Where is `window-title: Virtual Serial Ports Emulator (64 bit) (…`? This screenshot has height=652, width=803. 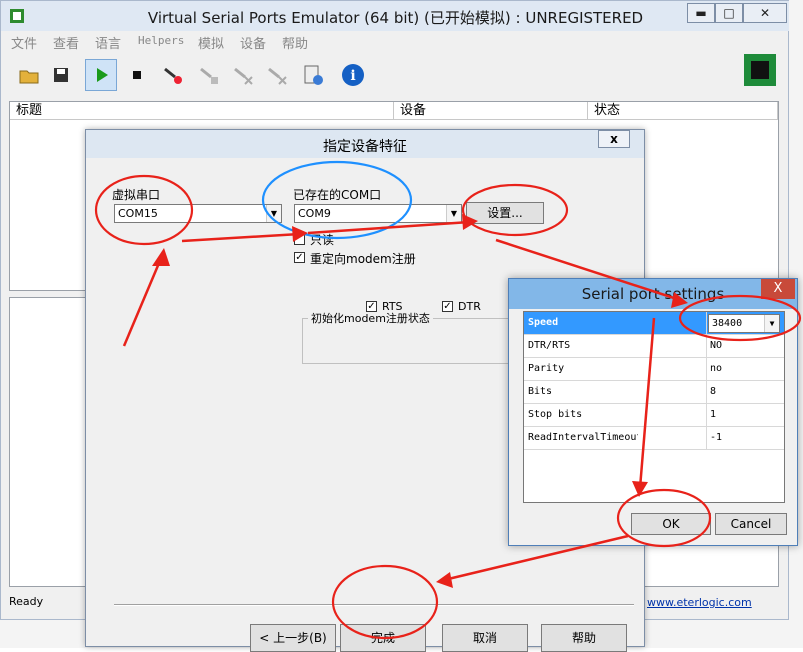 window-title: Virtual Serial Ports Emulator (64 bit) (… is located at coordinates (395, 18).